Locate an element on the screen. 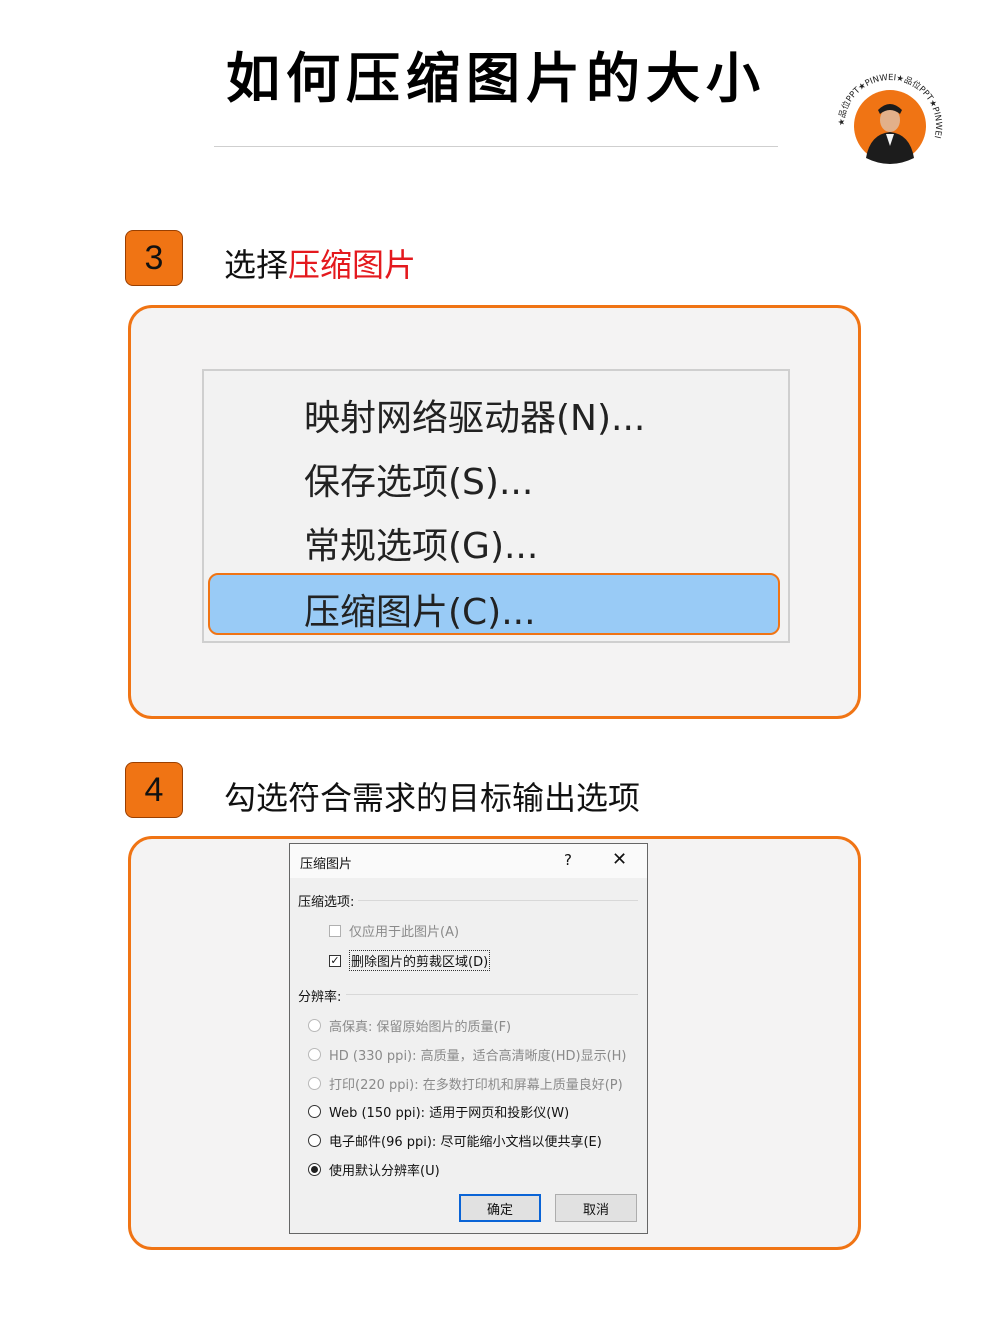  step-3-text-highlight: 压缩图片 is located at coordinates (352, 265).